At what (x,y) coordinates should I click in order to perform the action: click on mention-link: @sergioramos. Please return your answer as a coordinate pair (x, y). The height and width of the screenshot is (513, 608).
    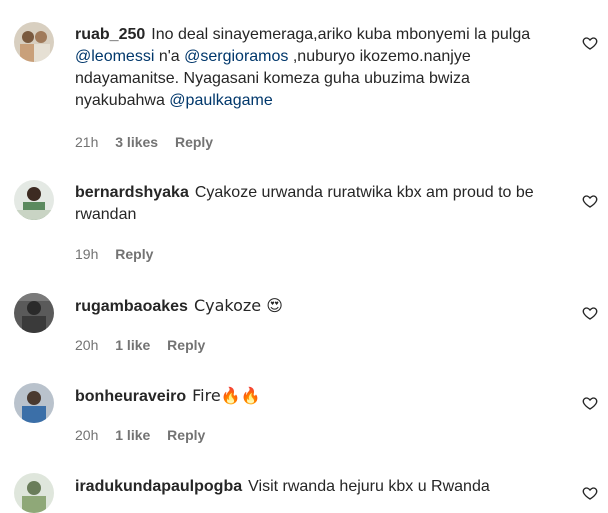
    Looking at the image, I should click on (236, 56).